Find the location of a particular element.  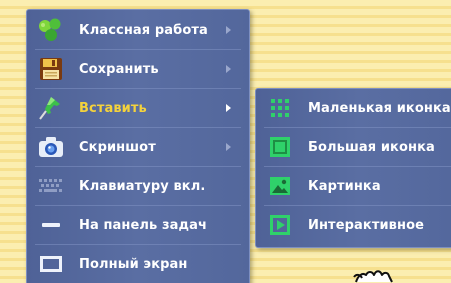

menu-item-label: Клавиатуру вкл. is located at coordinates (142, 186).